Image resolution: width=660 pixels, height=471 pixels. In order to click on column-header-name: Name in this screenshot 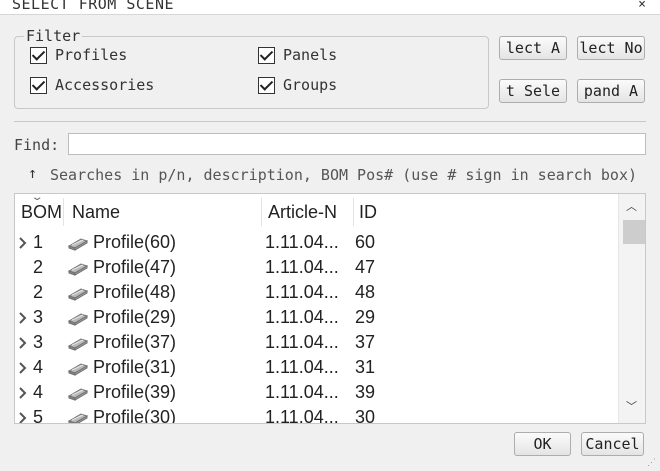, I will do `click(162, 212)`.